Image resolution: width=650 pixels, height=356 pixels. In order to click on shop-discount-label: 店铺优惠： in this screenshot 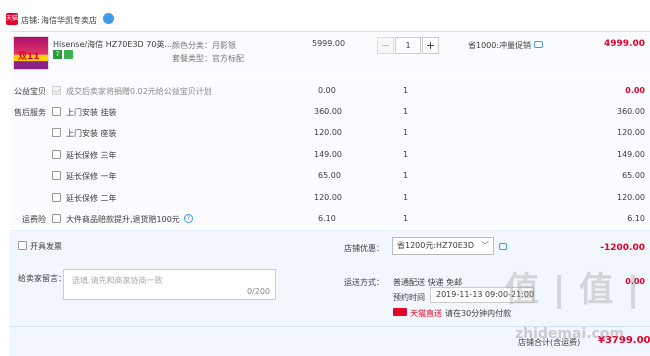, I will do `click(364, 248)`.